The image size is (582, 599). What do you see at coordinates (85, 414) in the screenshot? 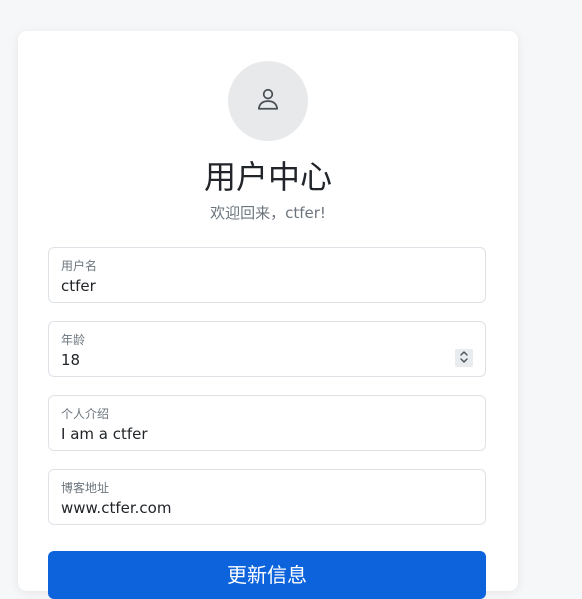
I see `bio-label: 个人介绍` at bounding box center [85, 414].